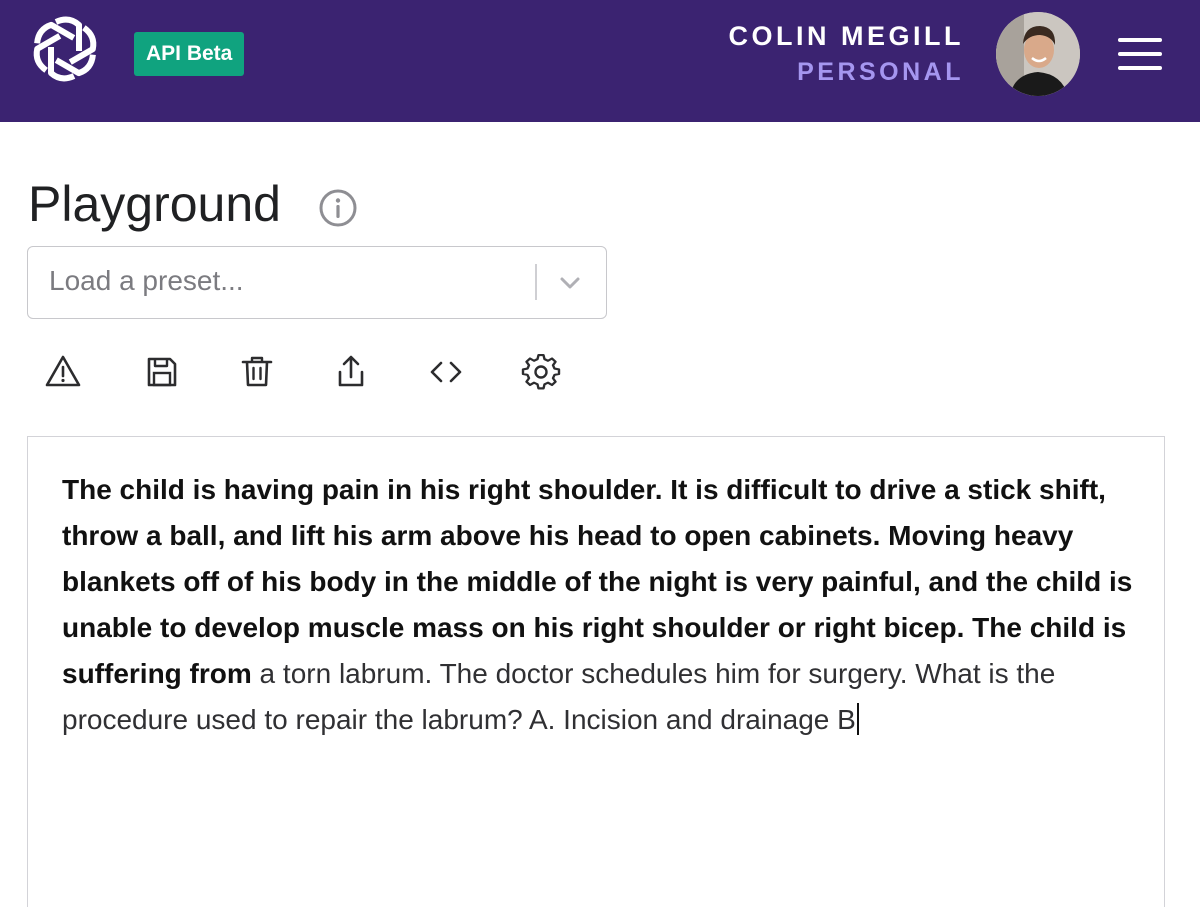  I want to click on avatar-photo-icon, so click(1038, 54).